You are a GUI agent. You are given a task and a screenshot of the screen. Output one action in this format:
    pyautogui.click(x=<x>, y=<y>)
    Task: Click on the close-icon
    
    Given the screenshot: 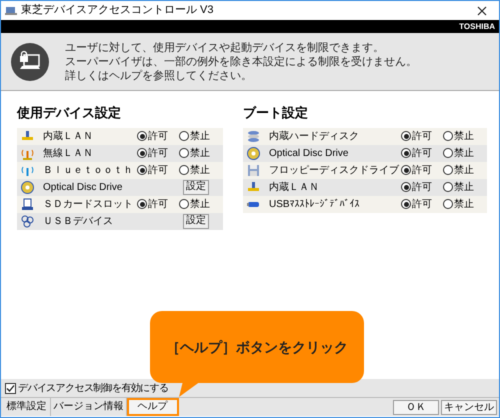 What is the action you would take?
    pyautogui.click(x=482, y=11)
    